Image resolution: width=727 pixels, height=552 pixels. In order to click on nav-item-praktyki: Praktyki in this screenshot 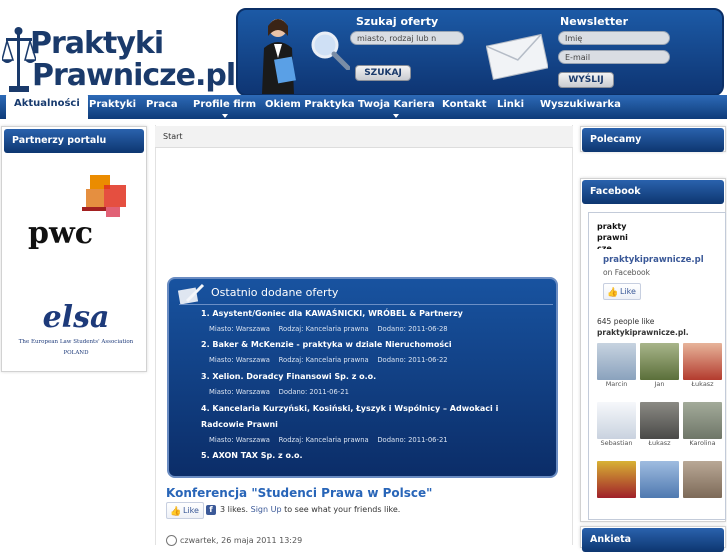, I will do `click(112, 107)`.